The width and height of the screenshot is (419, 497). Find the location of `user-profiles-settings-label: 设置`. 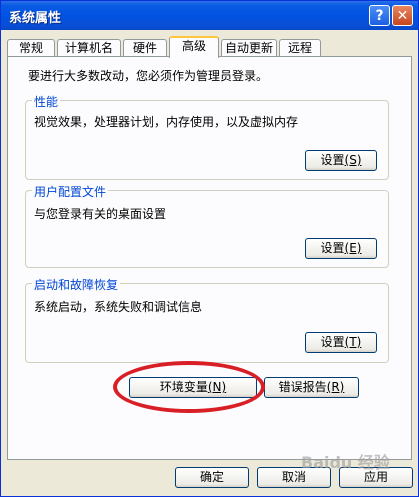

user-profiles-settings-label: 设置 is located at coordinates (332, 248).